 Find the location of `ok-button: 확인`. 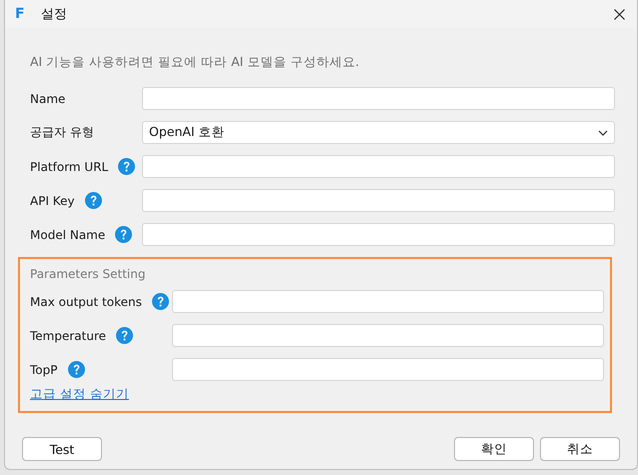

ok-button: 확인 is located at coordinates (494, 449).